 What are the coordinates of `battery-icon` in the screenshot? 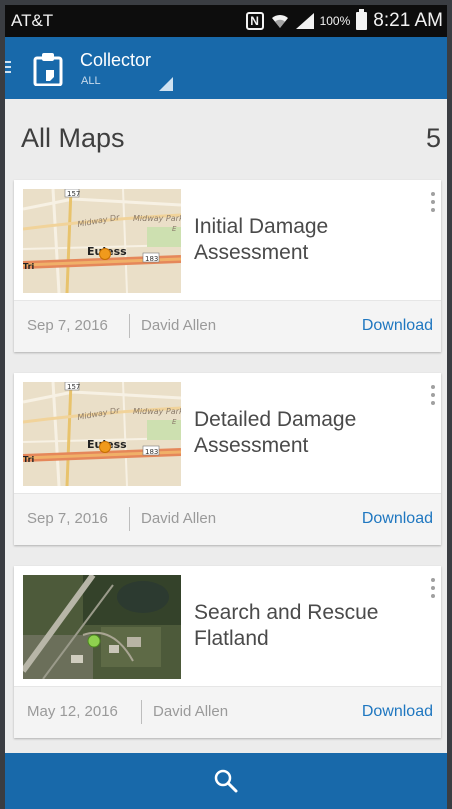 It's located at (362, 19).